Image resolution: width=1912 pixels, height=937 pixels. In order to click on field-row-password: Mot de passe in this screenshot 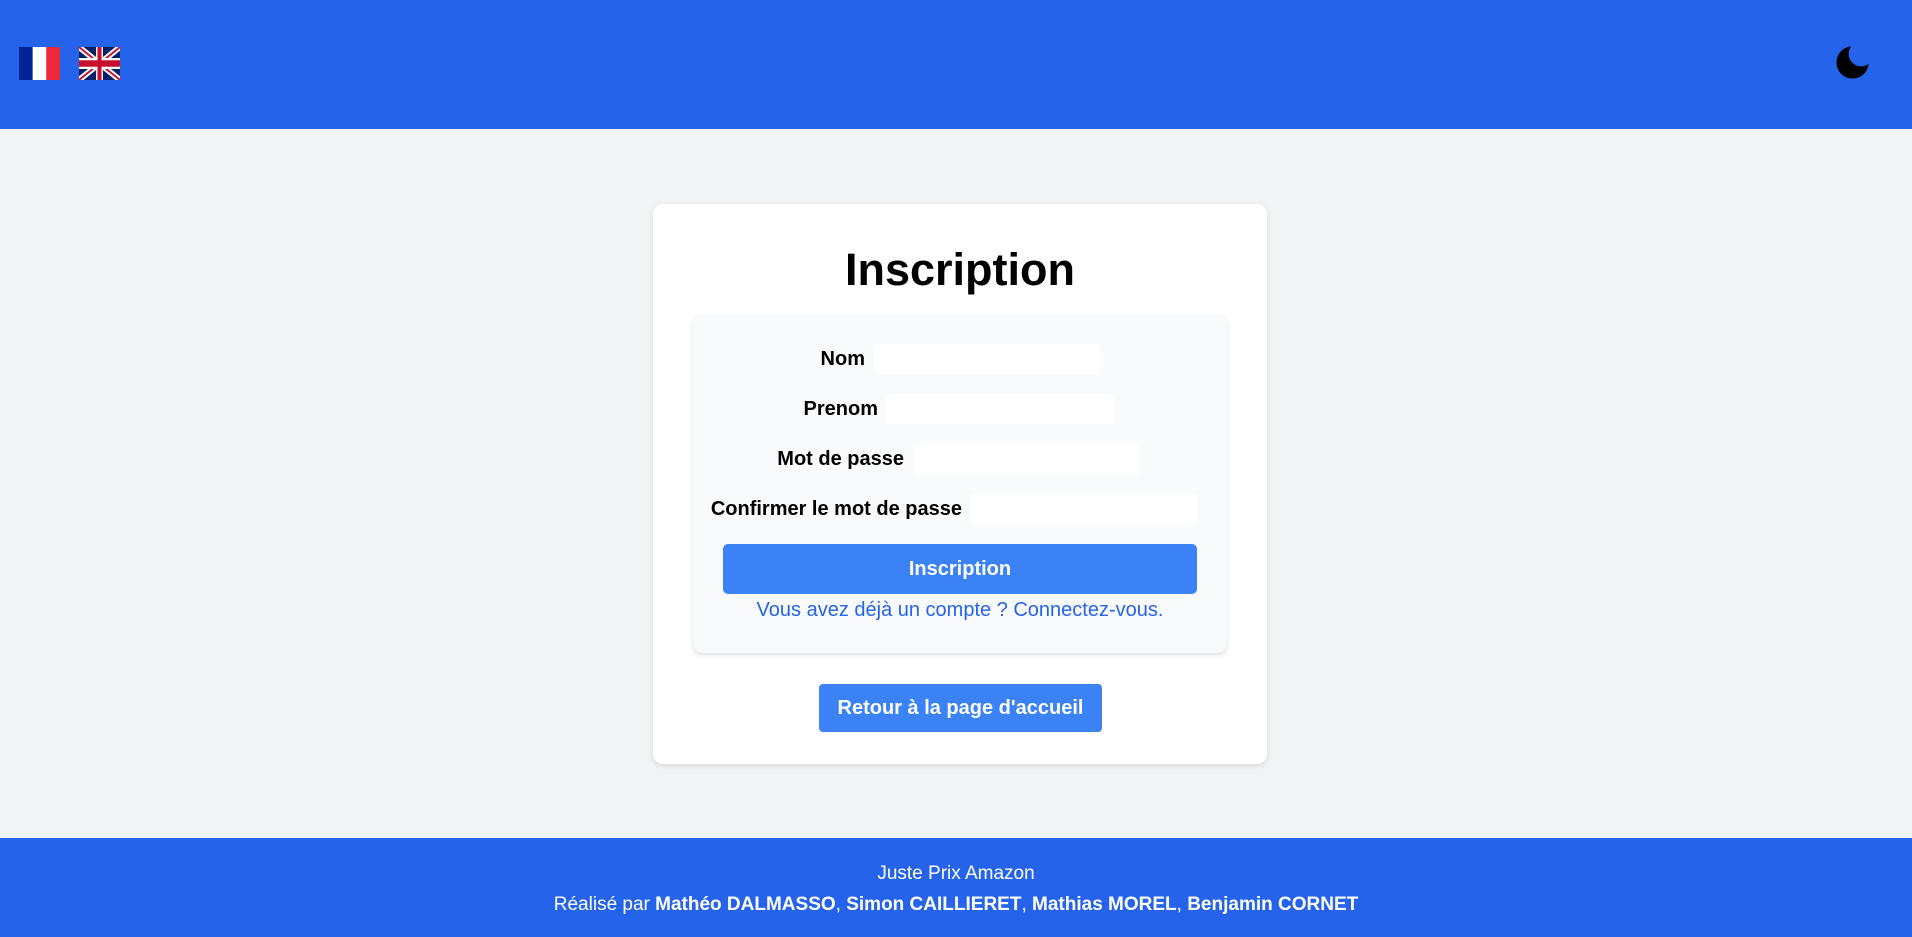, I will do `click(956, 459)`.